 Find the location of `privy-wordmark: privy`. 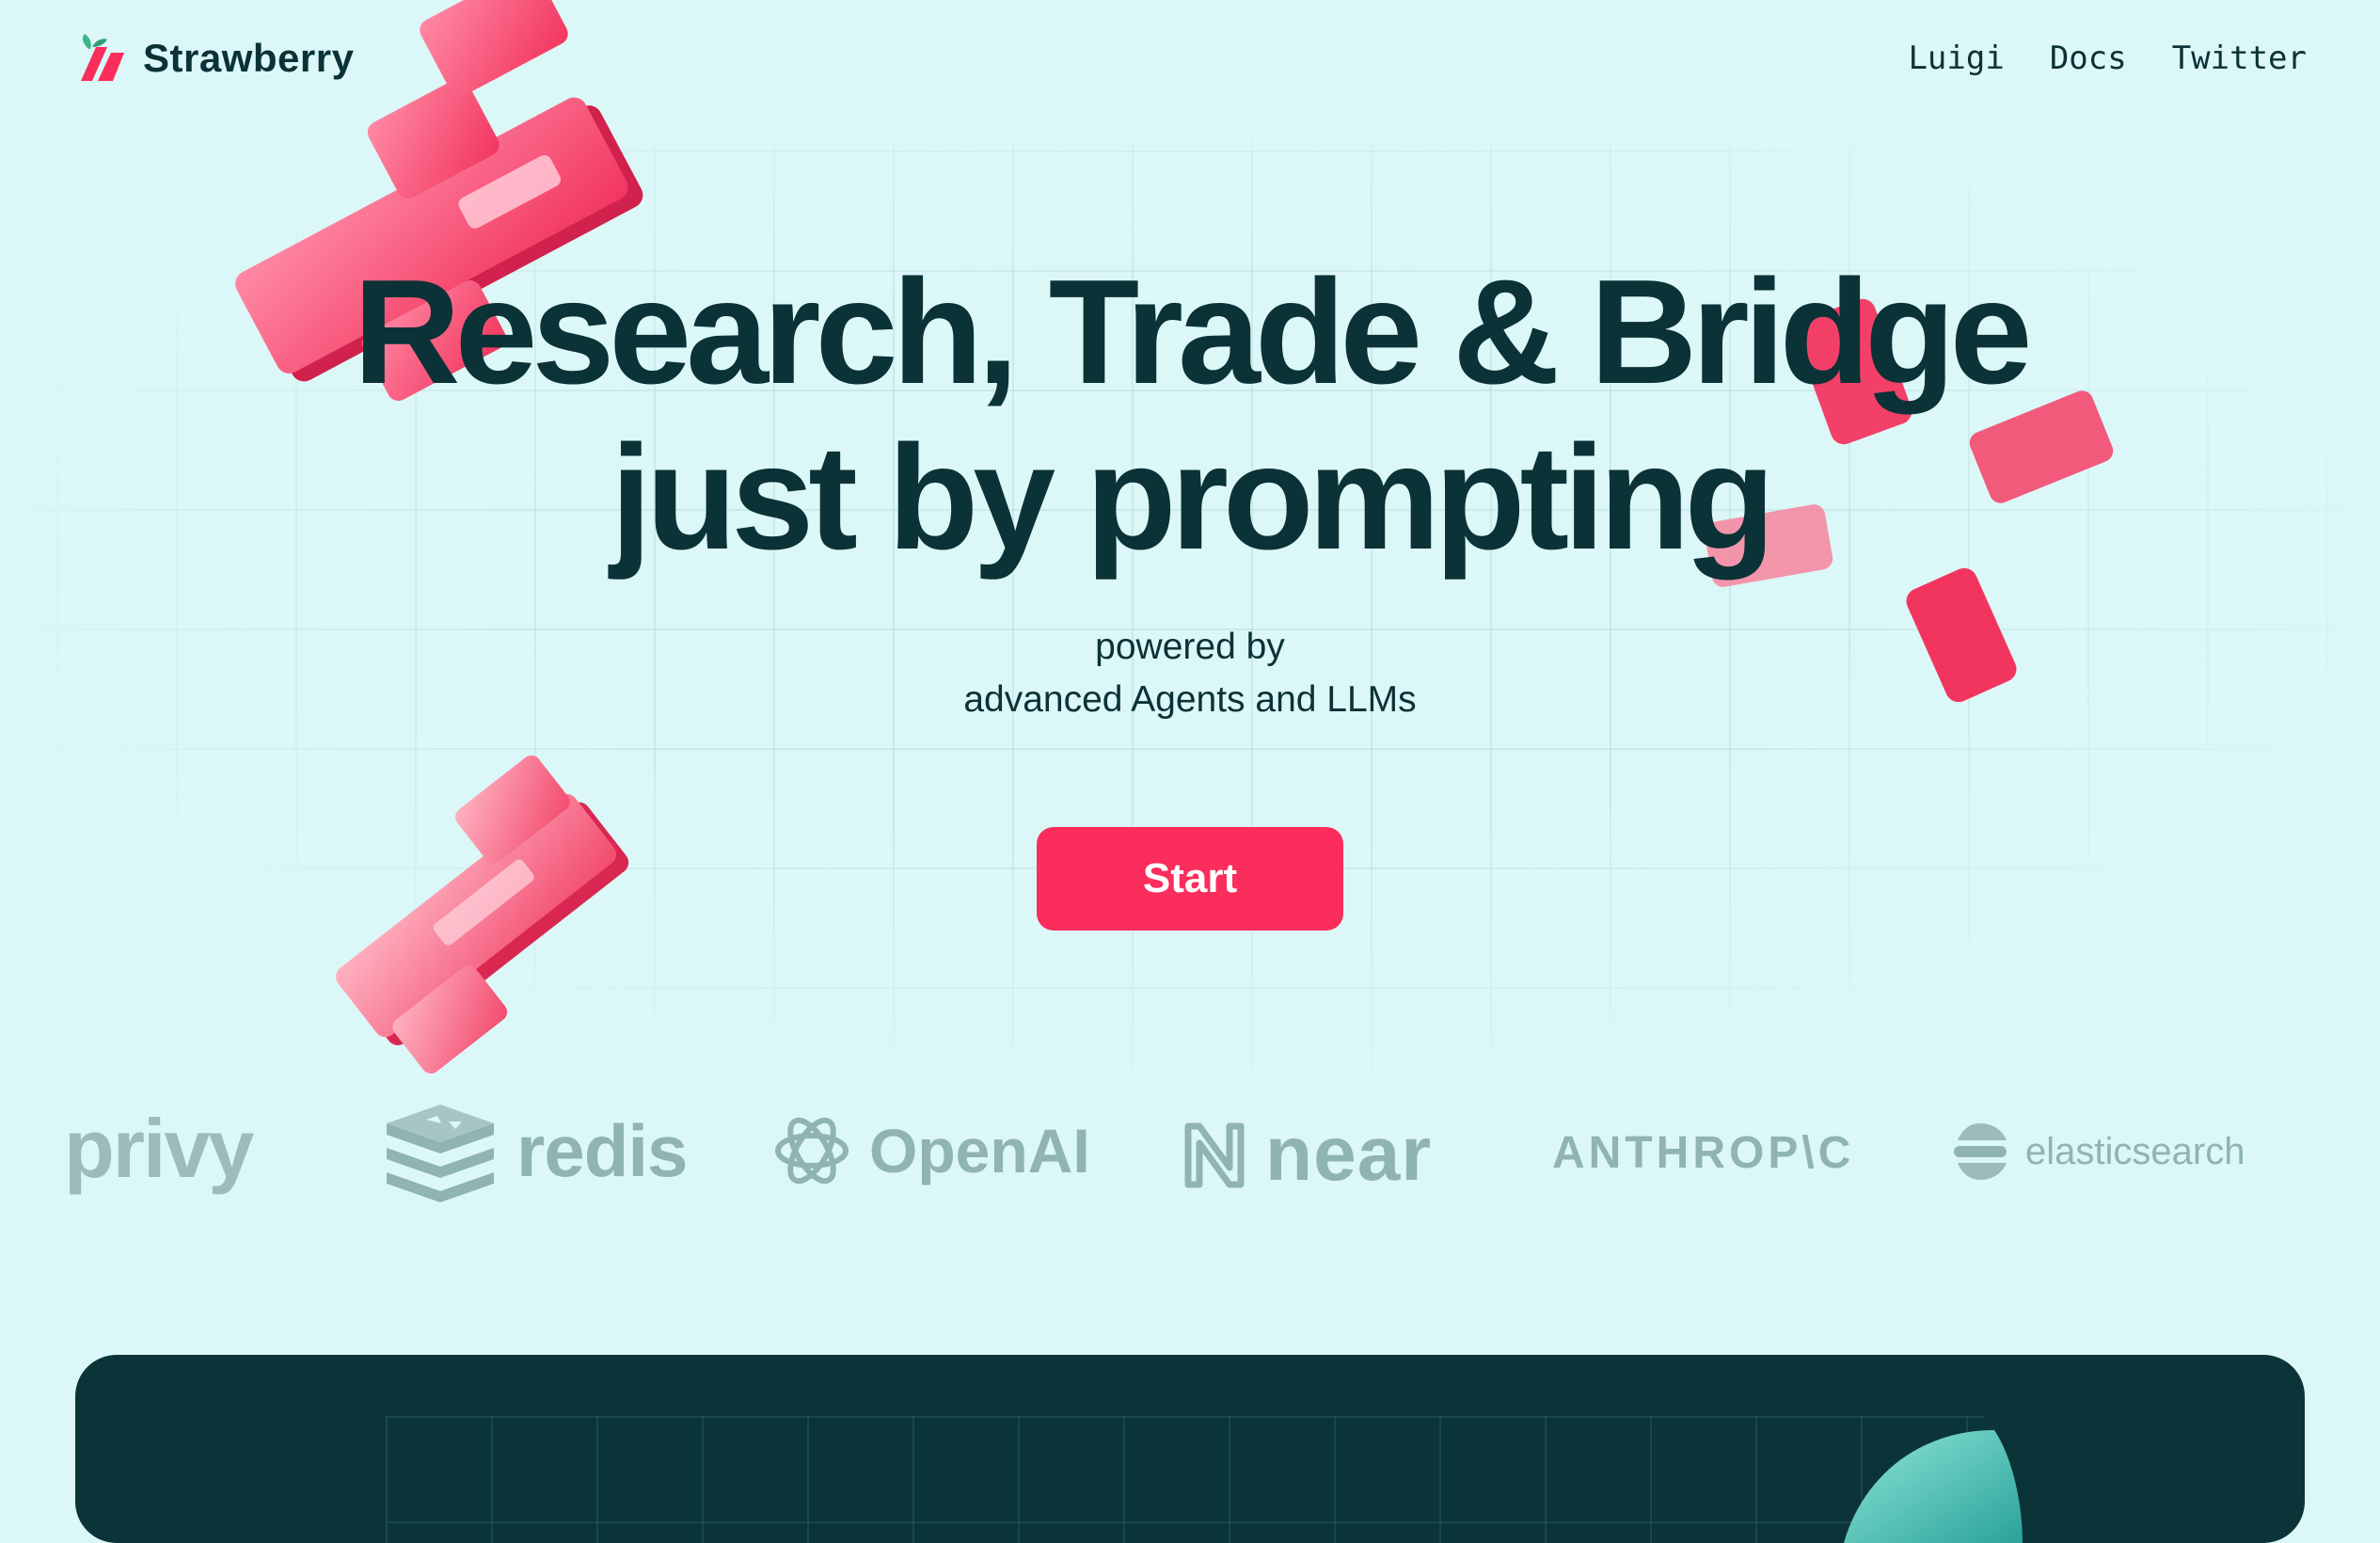

privy-wordmark: privy is located at coordinates (159, 1148).